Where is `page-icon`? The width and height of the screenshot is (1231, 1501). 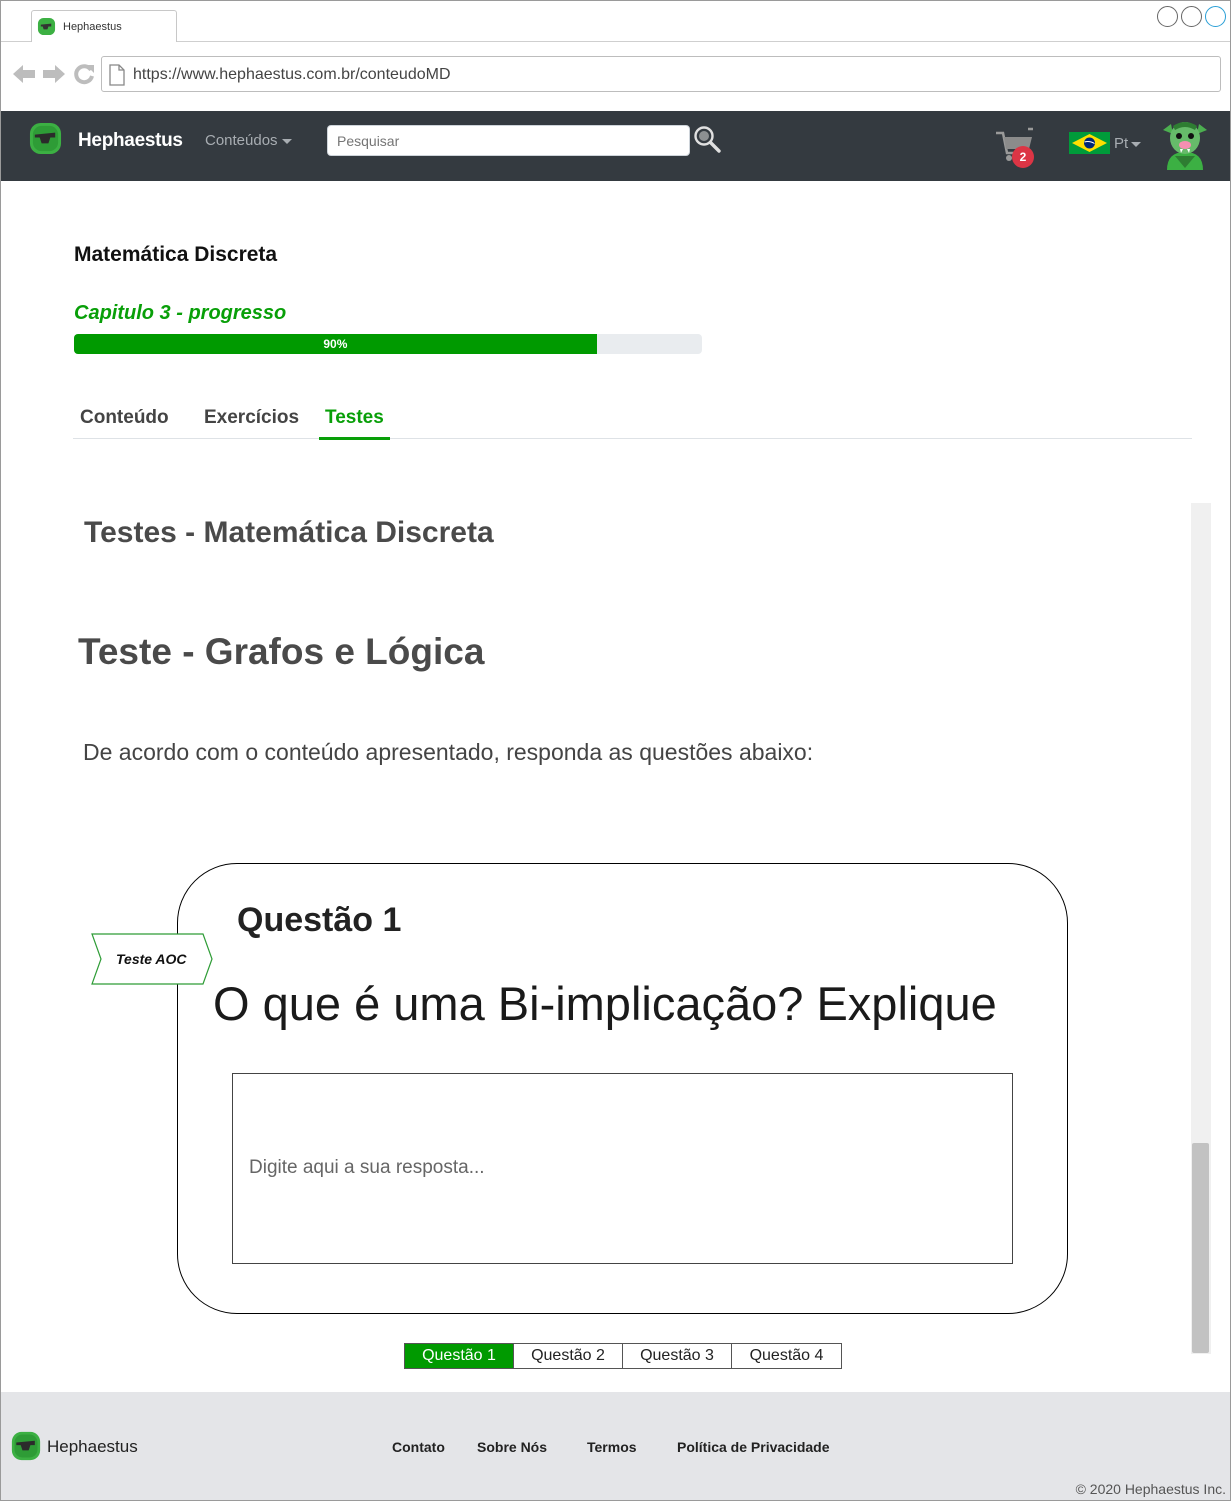
page-icon is located at coordinates (117, 75).